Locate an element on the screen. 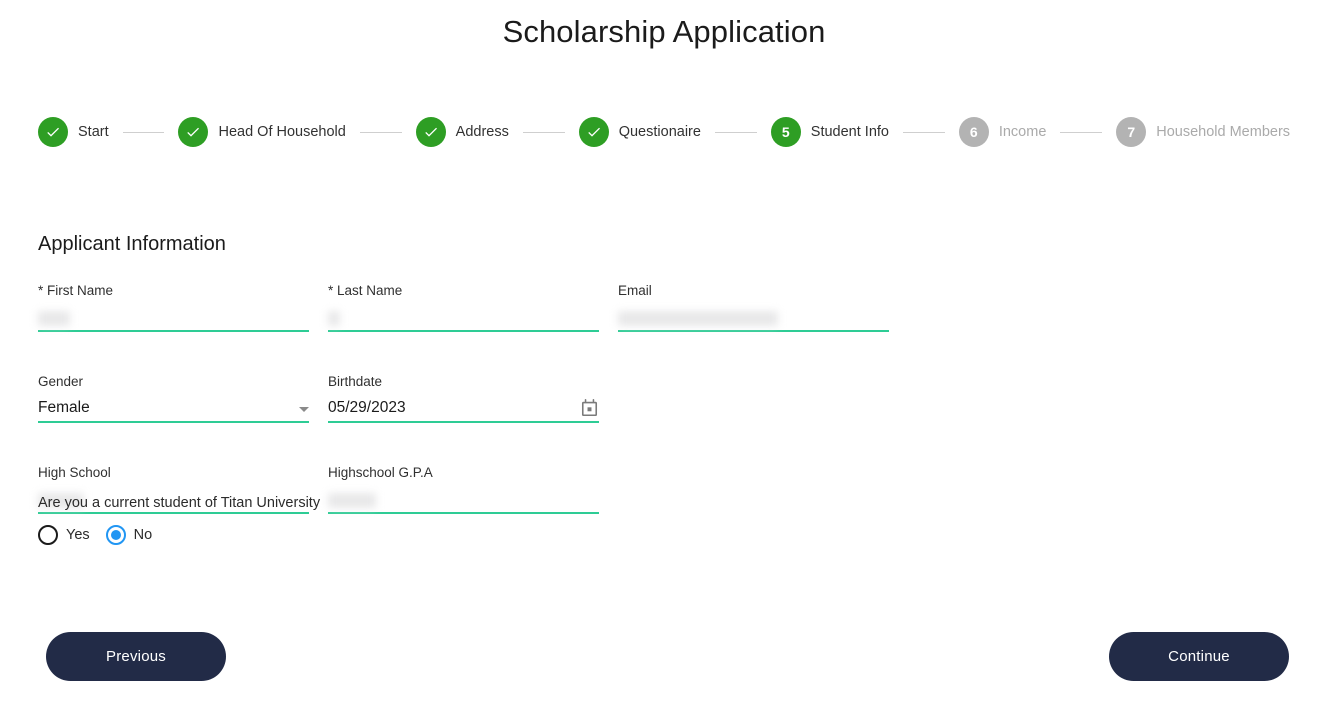  step-badge-questionaire is located at coordinates (593, 132).